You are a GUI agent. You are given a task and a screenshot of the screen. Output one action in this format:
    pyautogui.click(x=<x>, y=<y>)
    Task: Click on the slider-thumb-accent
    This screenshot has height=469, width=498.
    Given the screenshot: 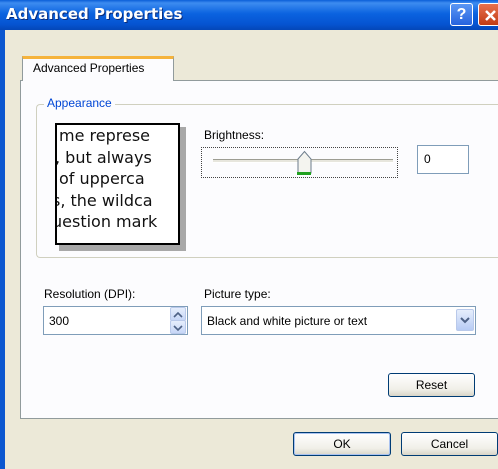 What is the action you would take?
    pyautogui.click(x=304, y=173)
    